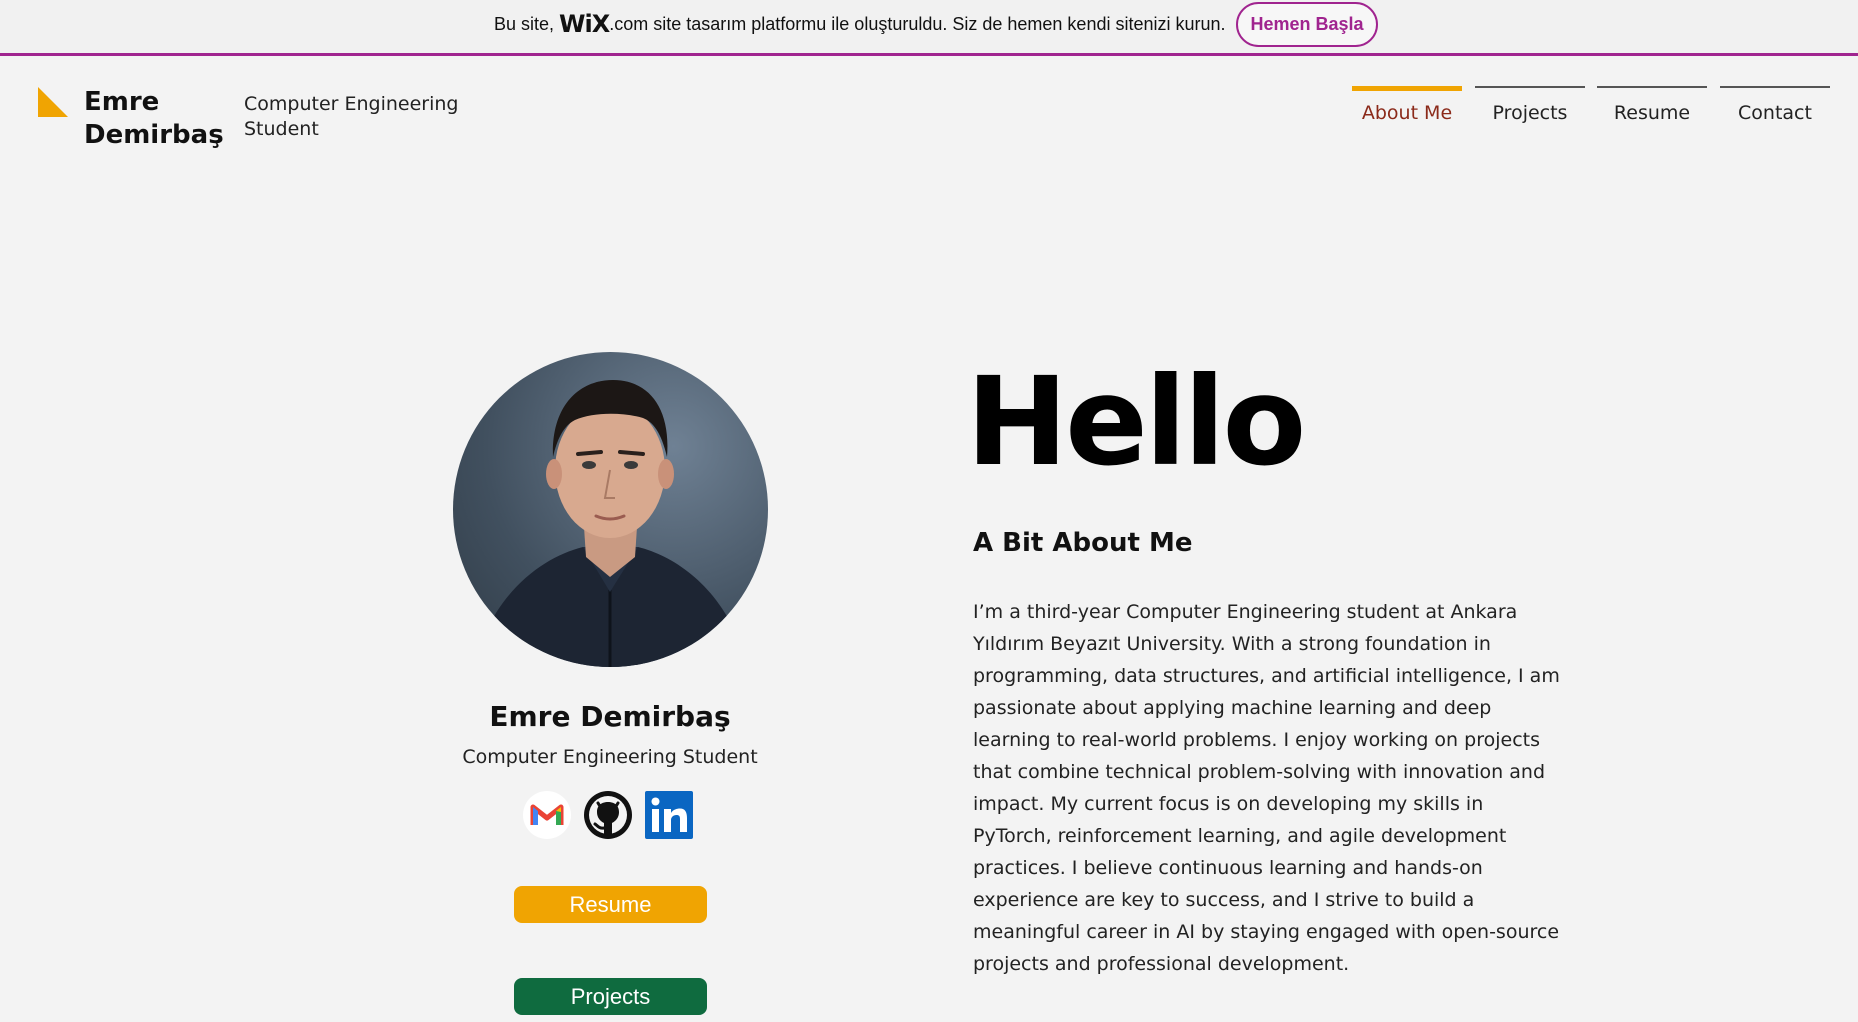 This screenshot has width=1858, height=1022. Describe the element at coordinates (610, 523) in the screenshot. I see `person-portrait-image` at that location.